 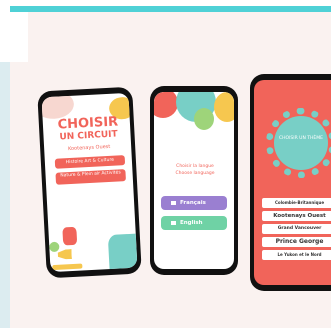 I want to click on theme-item: Colombie-Britannique, so click(x=296, y=203).